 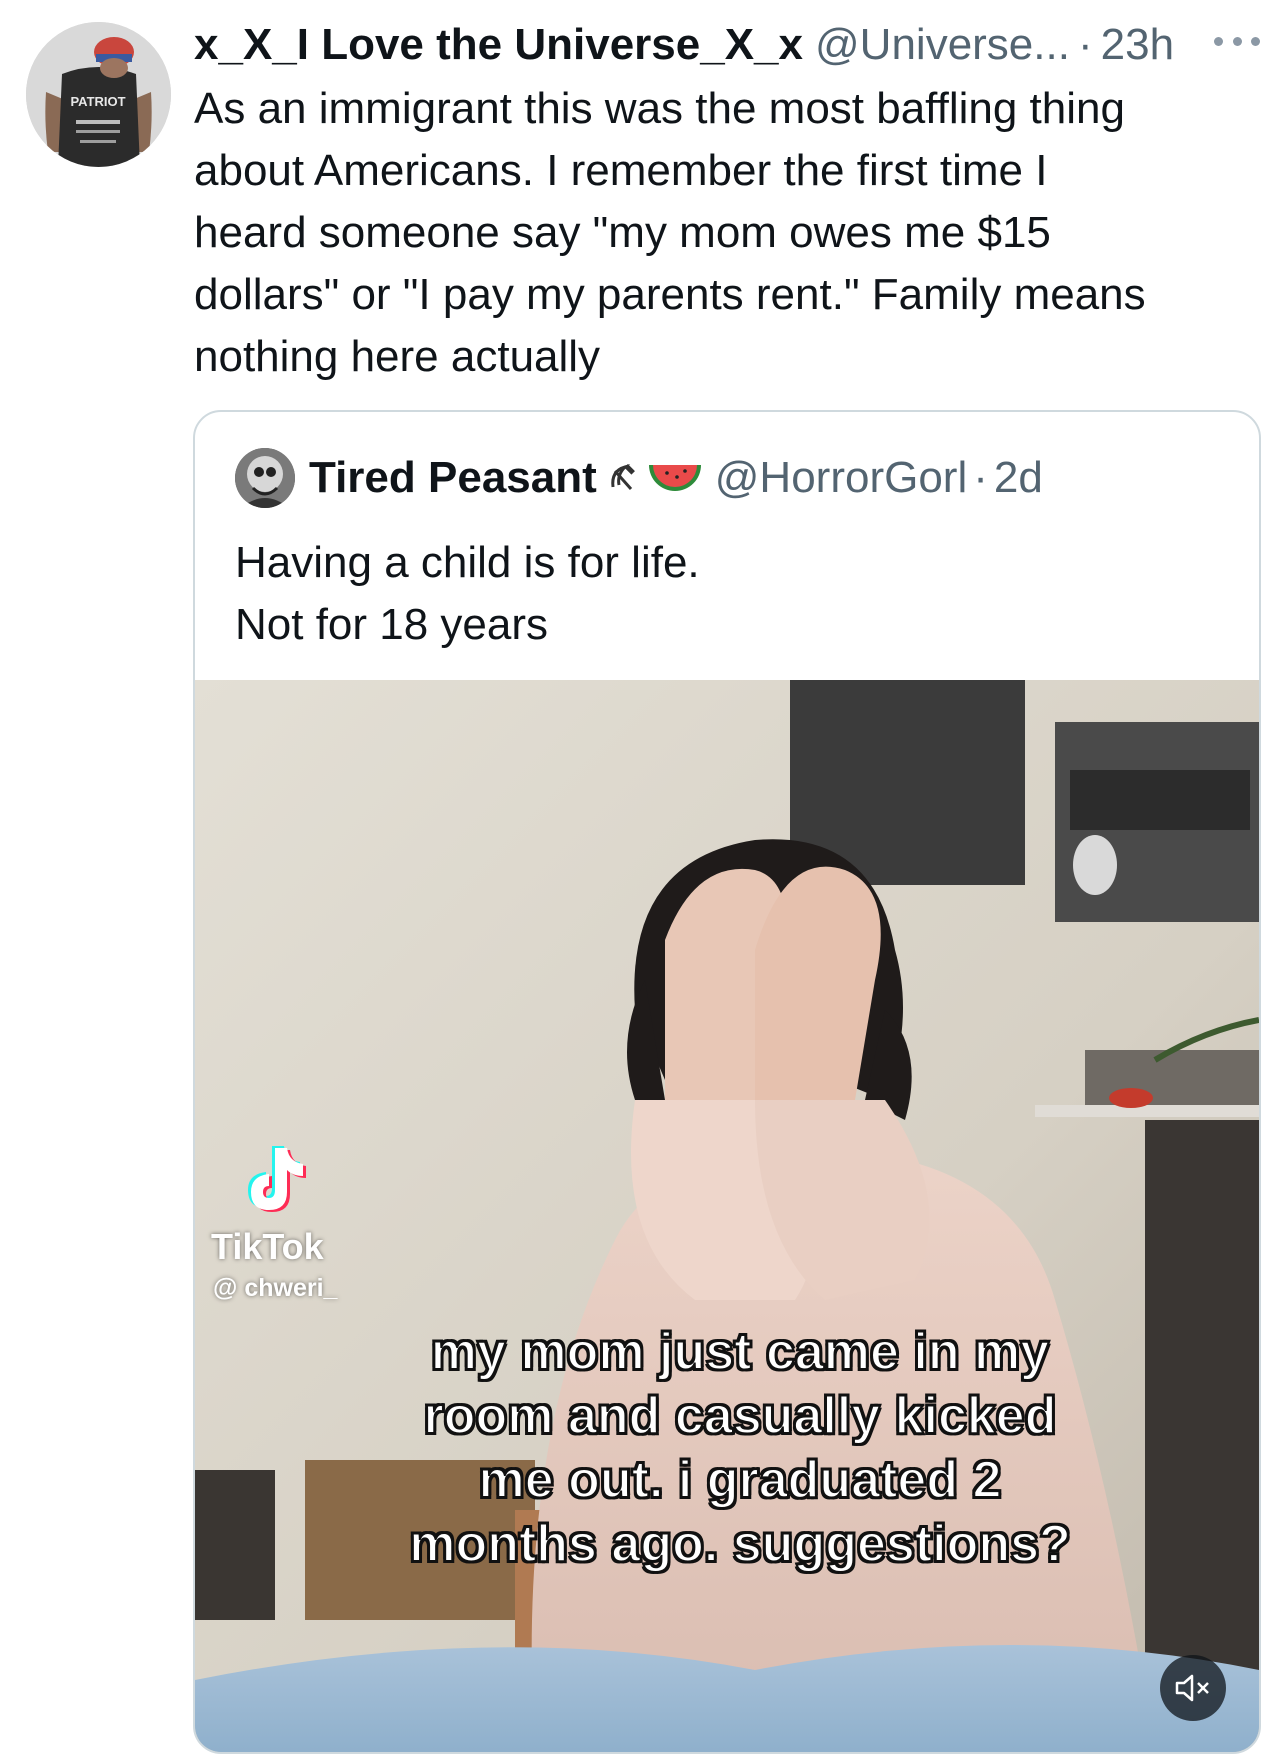 What do you see at coordinates (392, 624) in the screenshot?
I see `quoted-text-line: Not for 18 years` at bounding box center [392, 624].